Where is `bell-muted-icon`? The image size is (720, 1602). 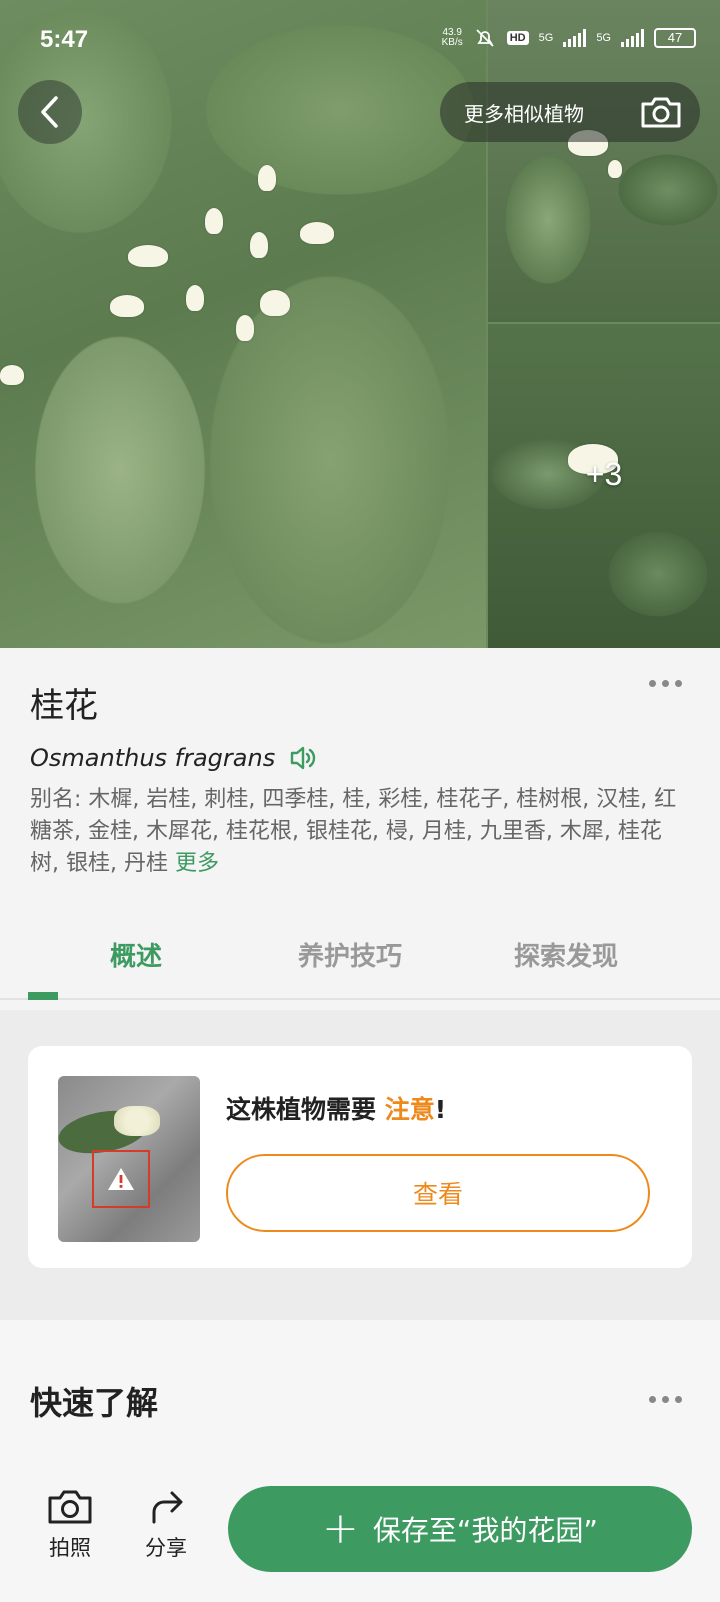
bell-muted-icon is located at coordinates (485, 38).